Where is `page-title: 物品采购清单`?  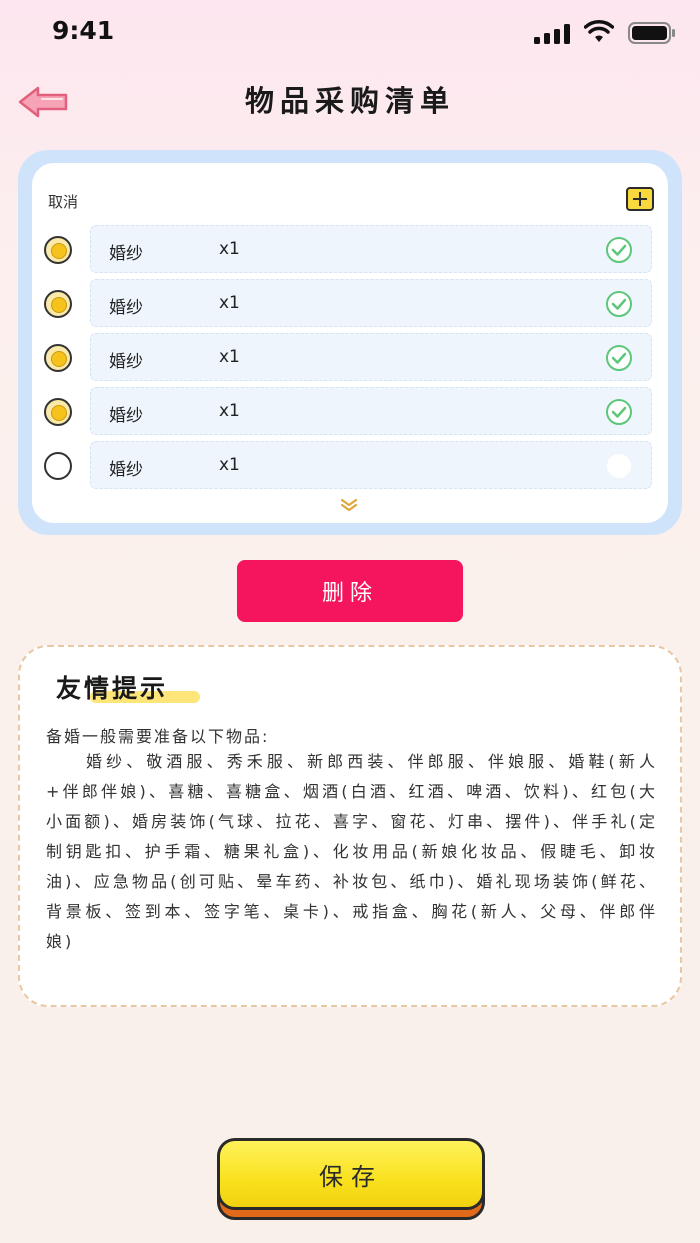
page-title: 物品采购清单 is located at coordinates (349, 101).